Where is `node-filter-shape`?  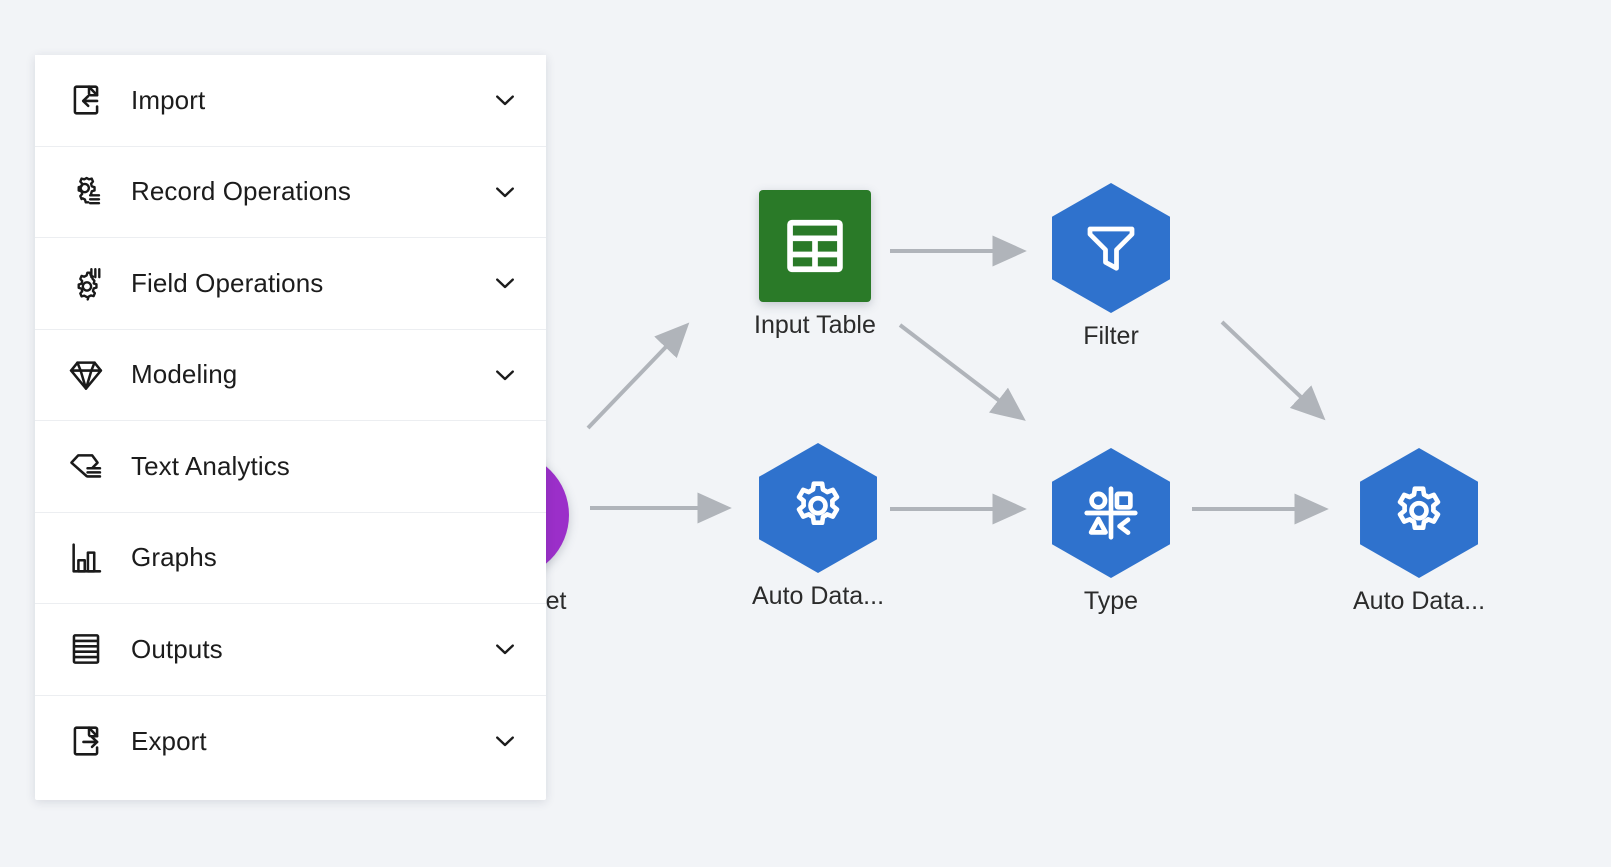 node-filter-shape is located at coordinates (1111, 248).